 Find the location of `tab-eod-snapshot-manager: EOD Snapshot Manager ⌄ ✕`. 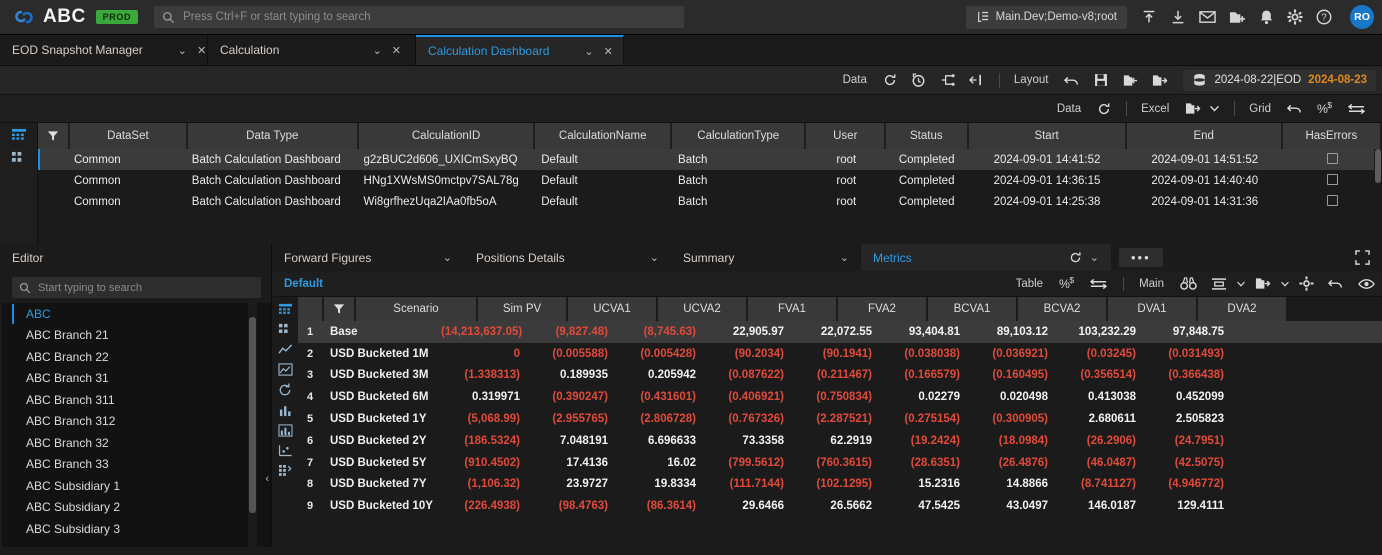

tab-eod-snapshot-manager: EOD Snapshot Manager ⌄ ✕ is located at coordinates (104, 50).